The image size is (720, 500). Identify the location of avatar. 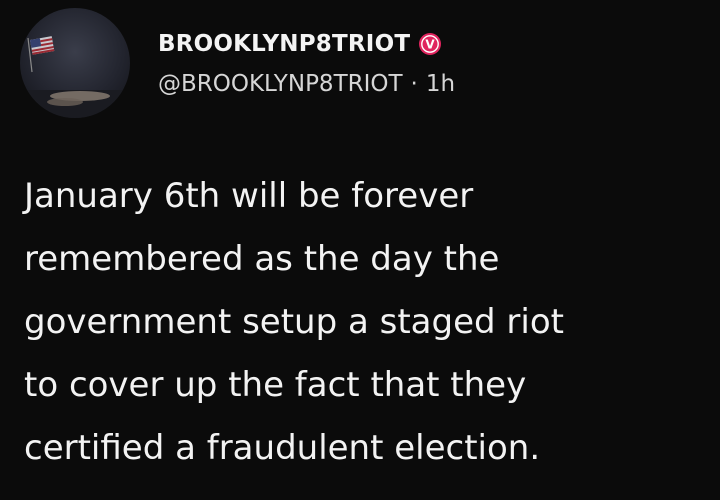
(75, 63).